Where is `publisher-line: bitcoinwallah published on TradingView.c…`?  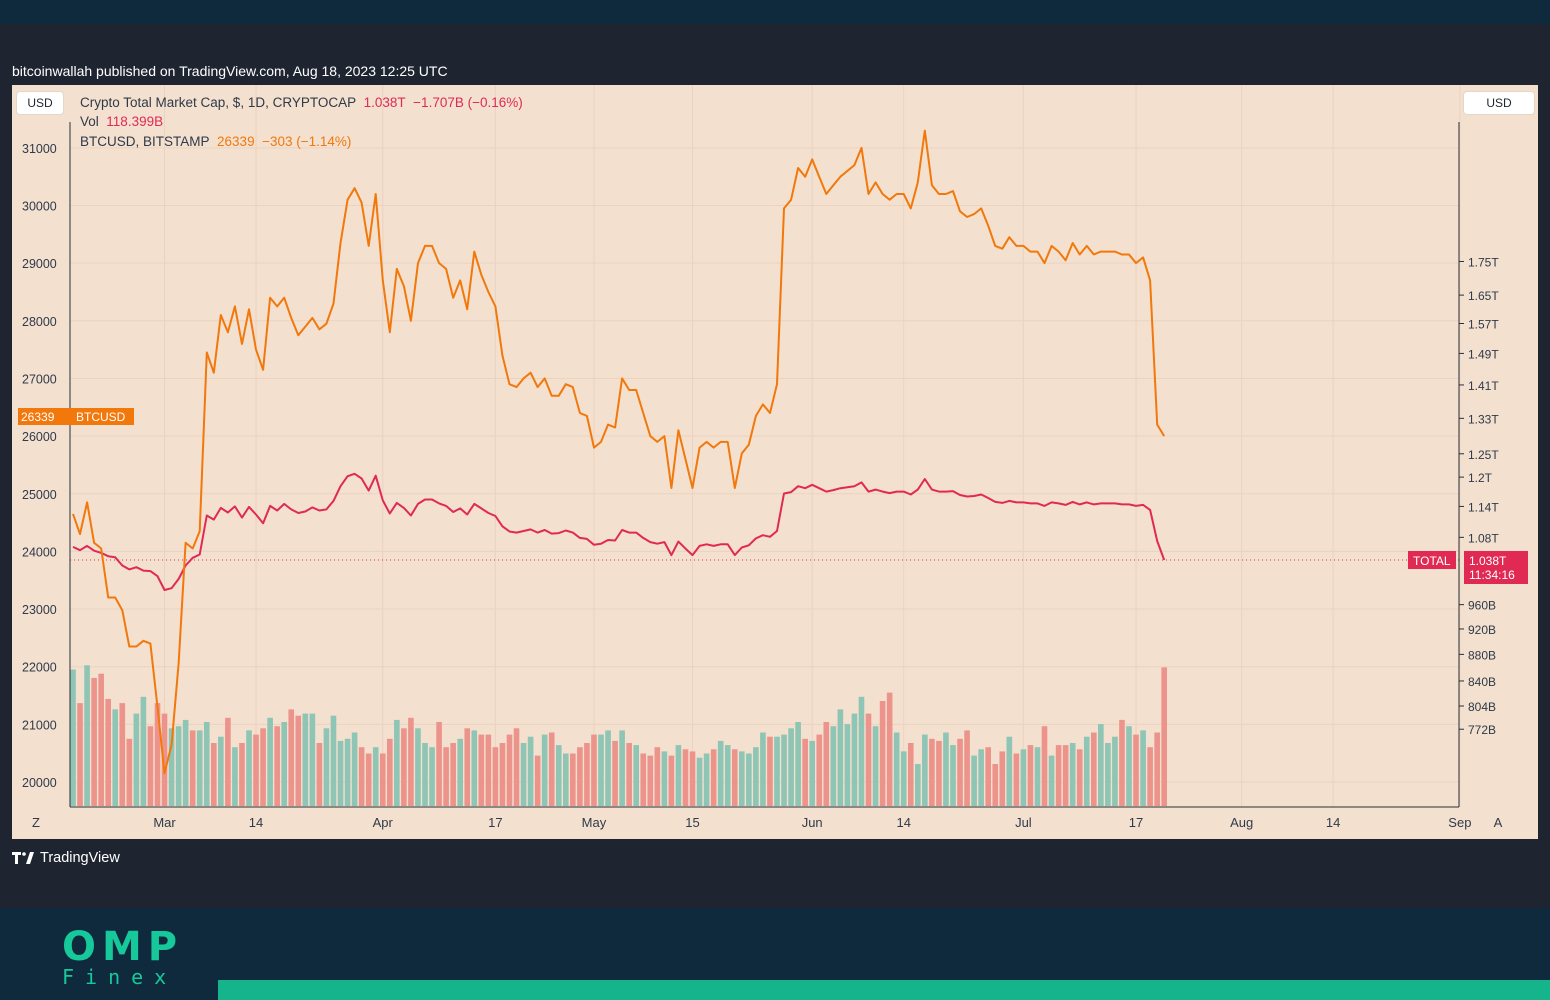 publisher-line: bitcoinwallah published on TradingView.c… is located at coordinates (230, 71).